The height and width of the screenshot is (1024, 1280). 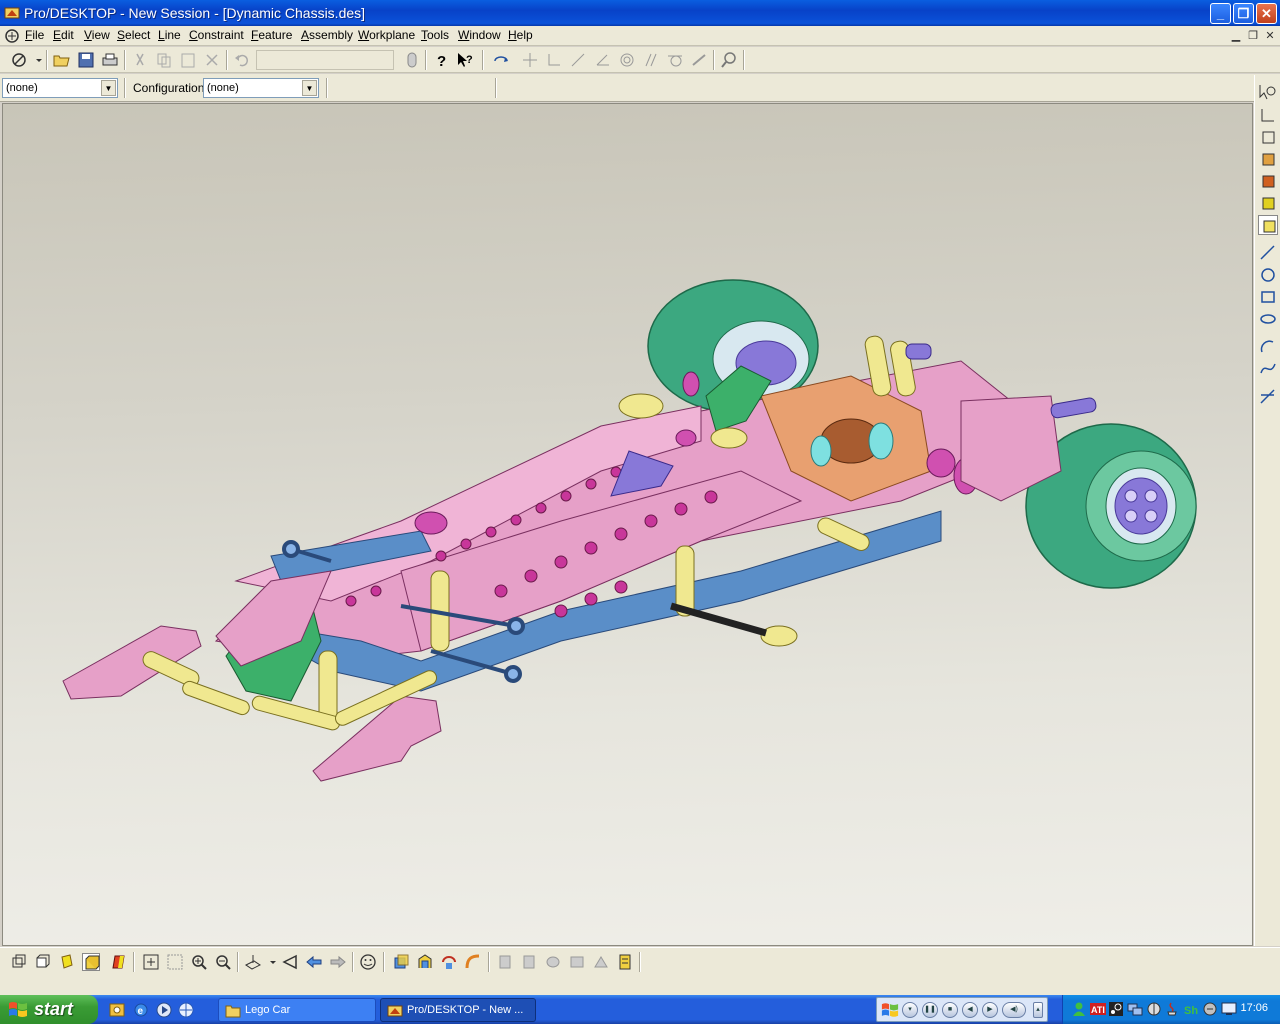 I want to click on menu-select: Select, so click(x=133, y=35).